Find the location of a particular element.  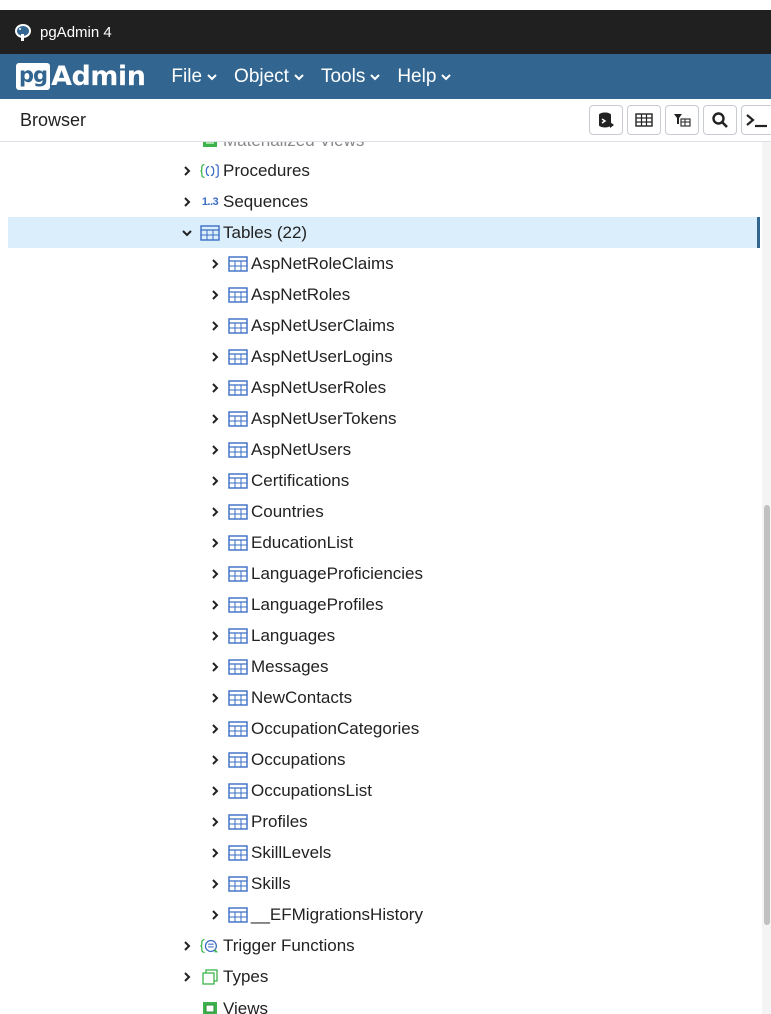

tree-node-table: __EFMigrationsHistory is located at coordinates (484, 914).